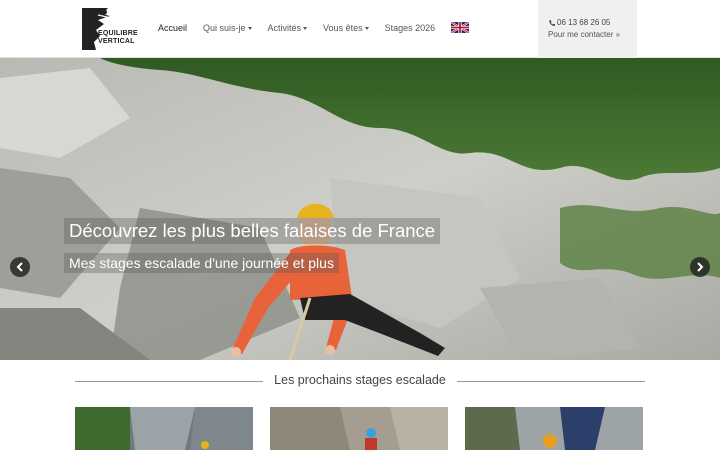  What do you see at coordinates (587, 29) in the screenshot?
I see `contact-box: 06 13 68 26 05 Pour me contacter »` at bounding box center [587, 29].